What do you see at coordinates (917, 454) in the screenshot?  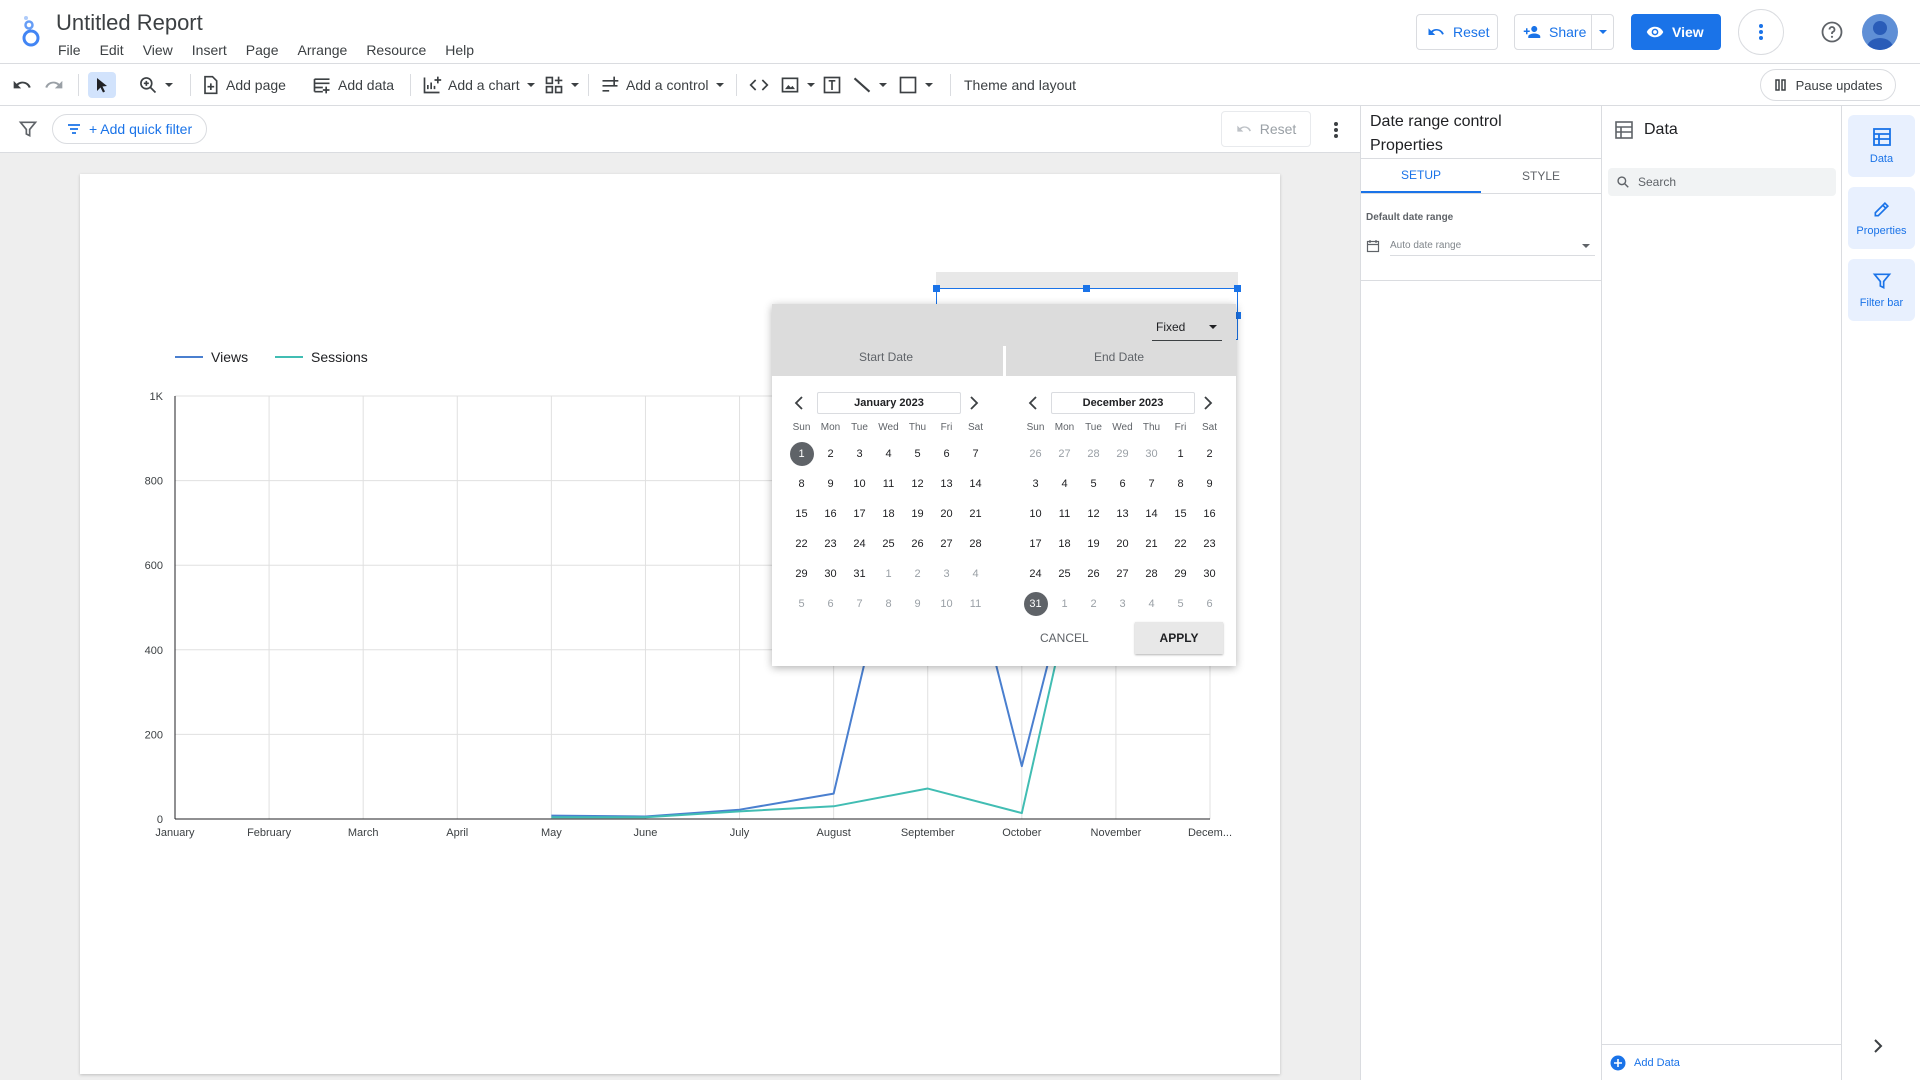 I see `start-day-cell: 5` at bounding box center [917, 454].